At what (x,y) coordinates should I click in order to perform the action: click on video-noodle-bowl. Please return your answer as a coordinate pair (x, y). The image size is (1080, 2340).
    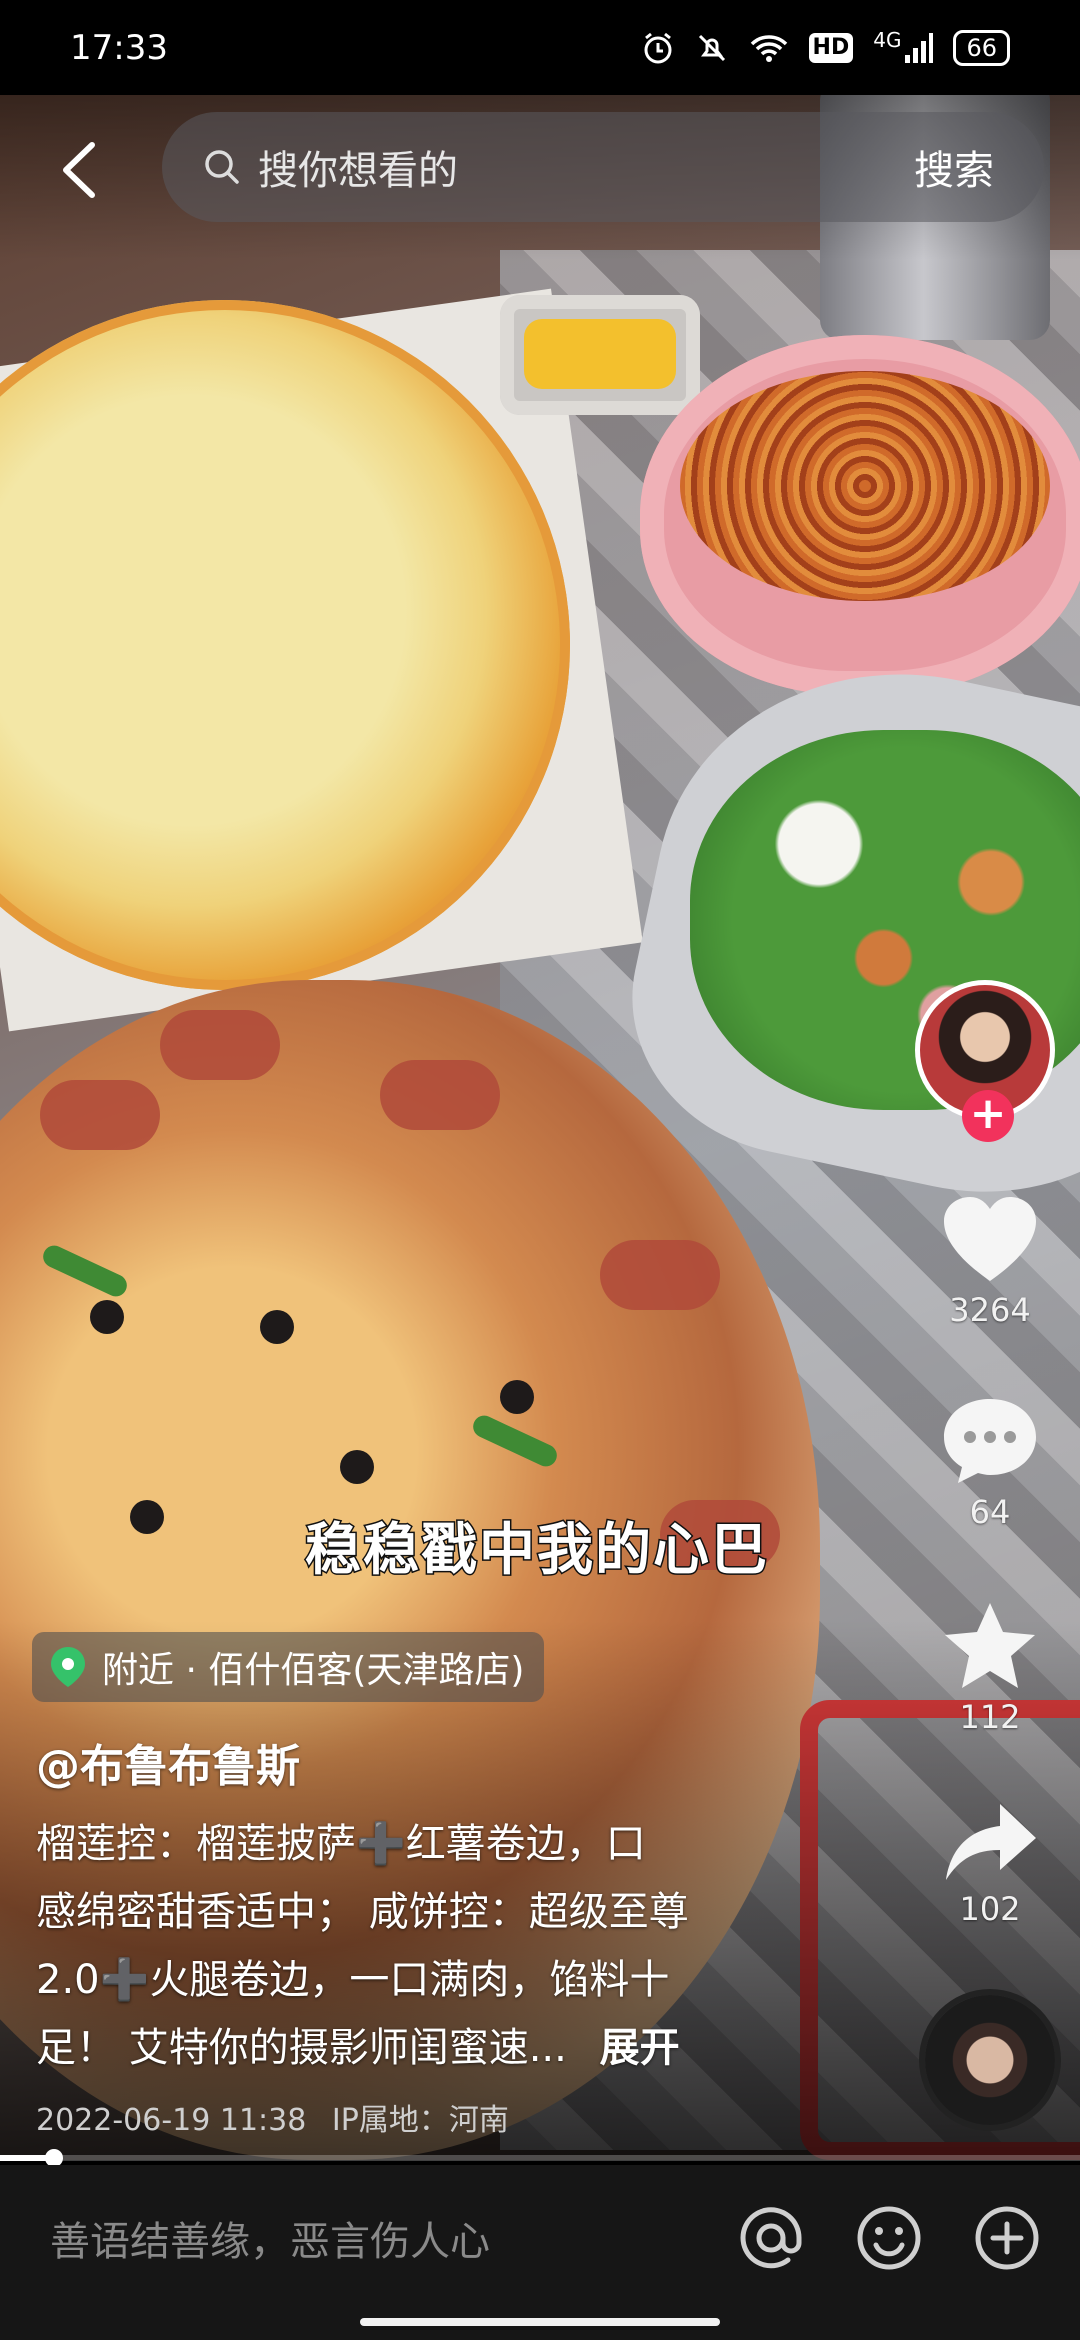
    Looking at the image, I should click on (860, 515).